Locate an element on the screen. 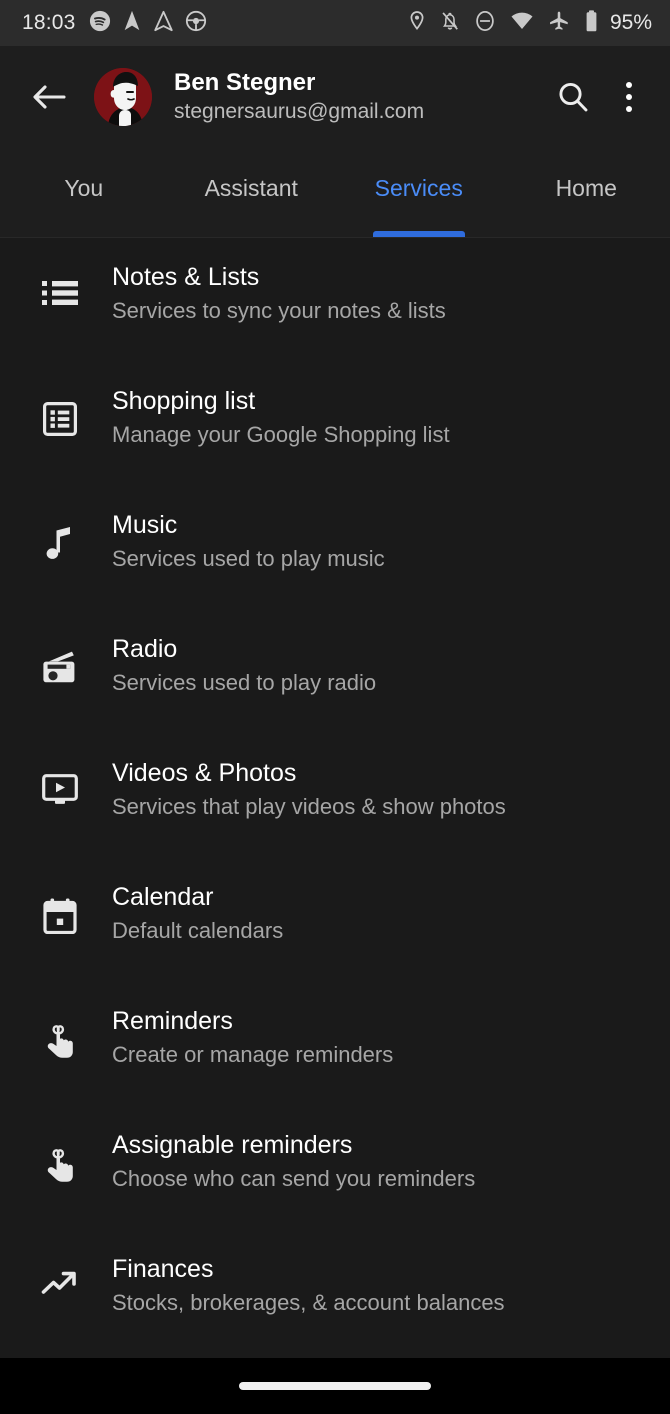 The height and width of the screenshot is (1414, 670). list-item-text: Reminders Create or manage reminders is located at coordinates (379, 1038).